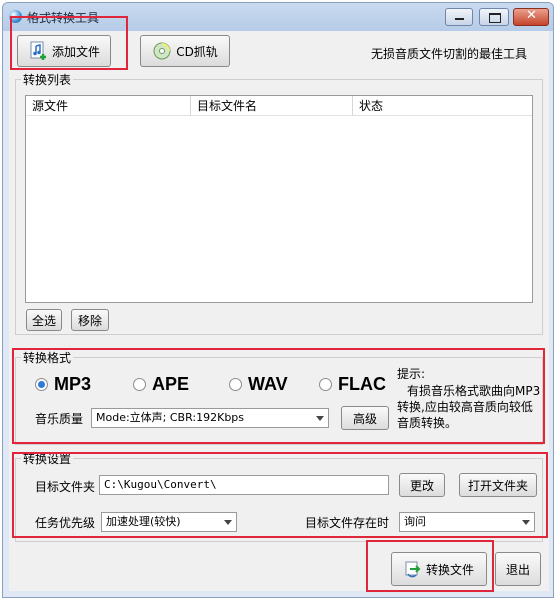 The height and width of the screenshot is (601, 558). I want to click on conversion-settings-label: 转换设置, so click(47, 458).